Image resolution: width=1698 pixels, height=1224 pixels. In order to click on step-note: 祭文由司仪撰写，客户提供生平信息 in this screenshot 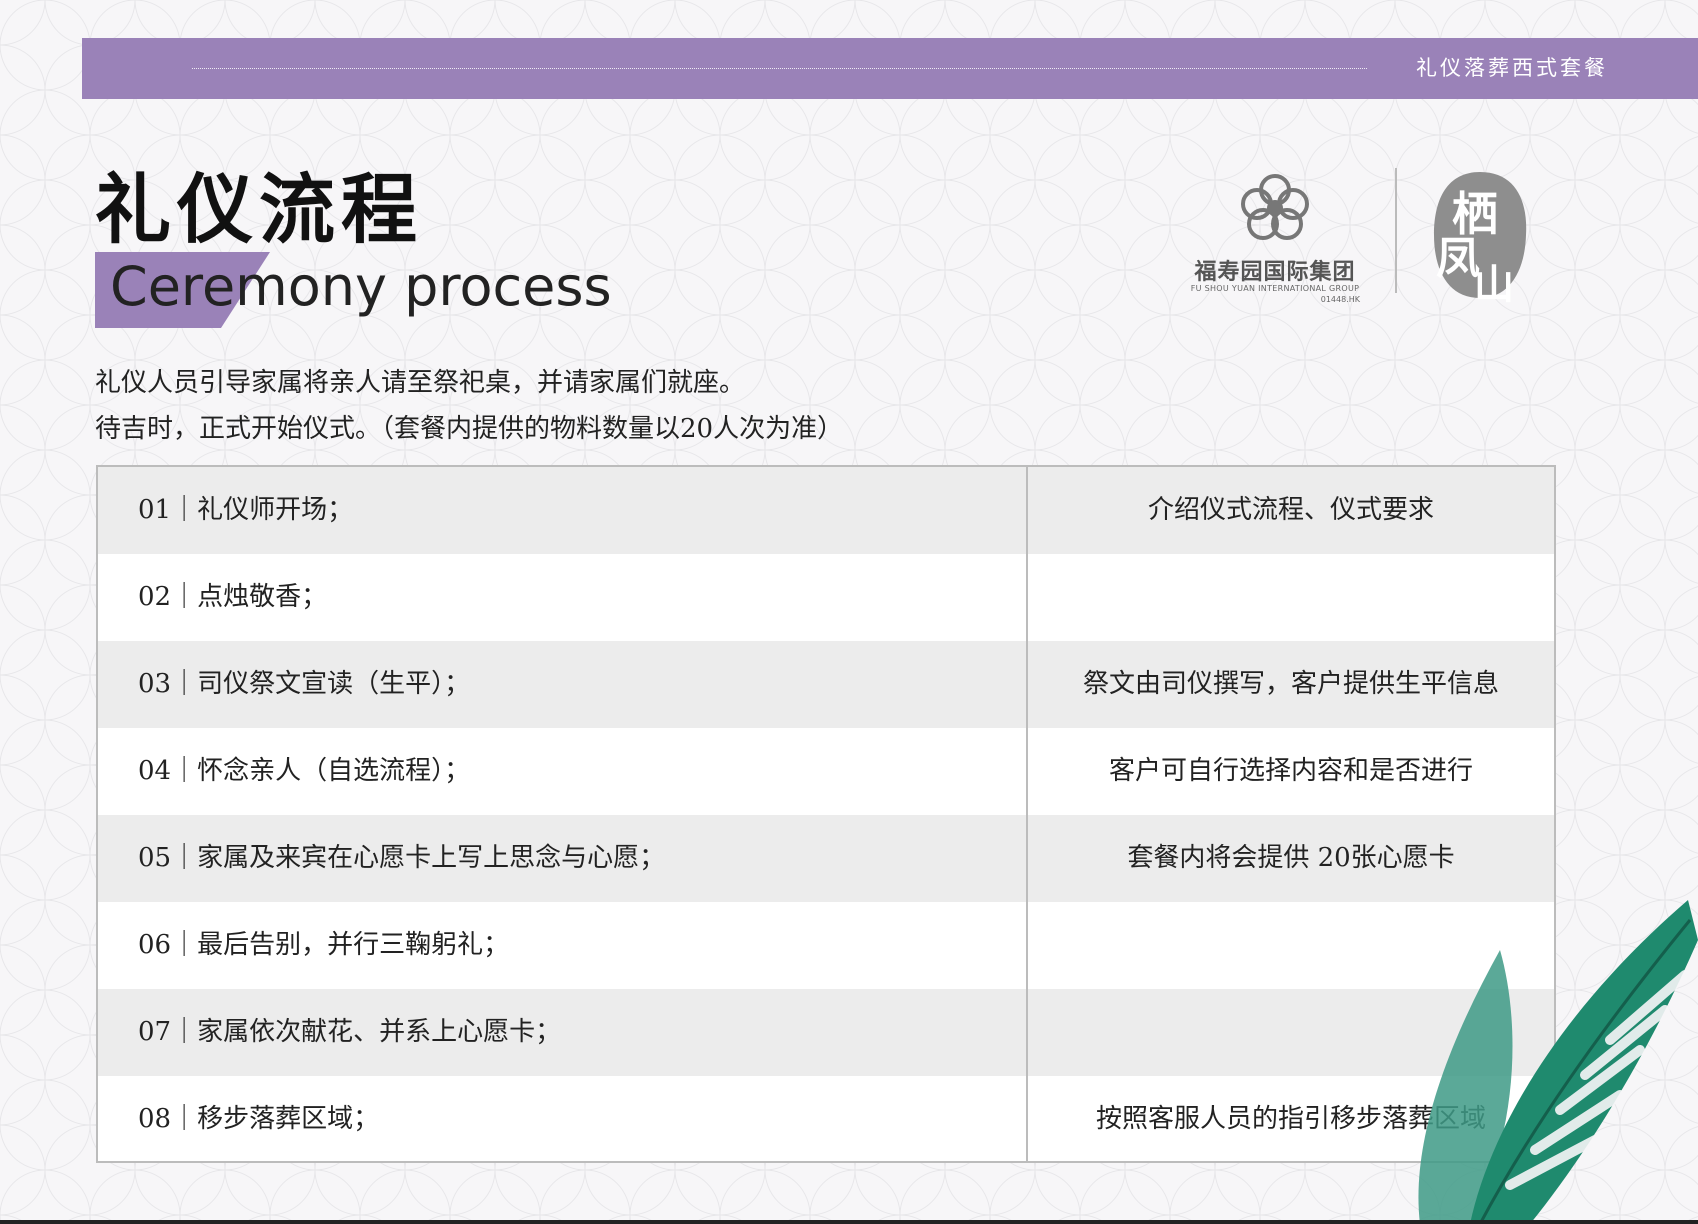, I will do `click(1290, 684)`.